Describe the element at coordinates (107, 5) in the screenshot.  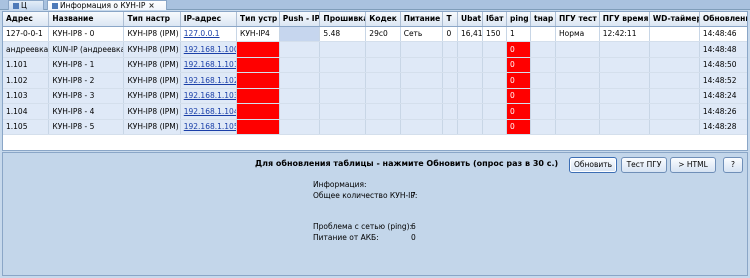
I see `tab-kun-ip-info: Информация о КУН-IP ×` at that location.